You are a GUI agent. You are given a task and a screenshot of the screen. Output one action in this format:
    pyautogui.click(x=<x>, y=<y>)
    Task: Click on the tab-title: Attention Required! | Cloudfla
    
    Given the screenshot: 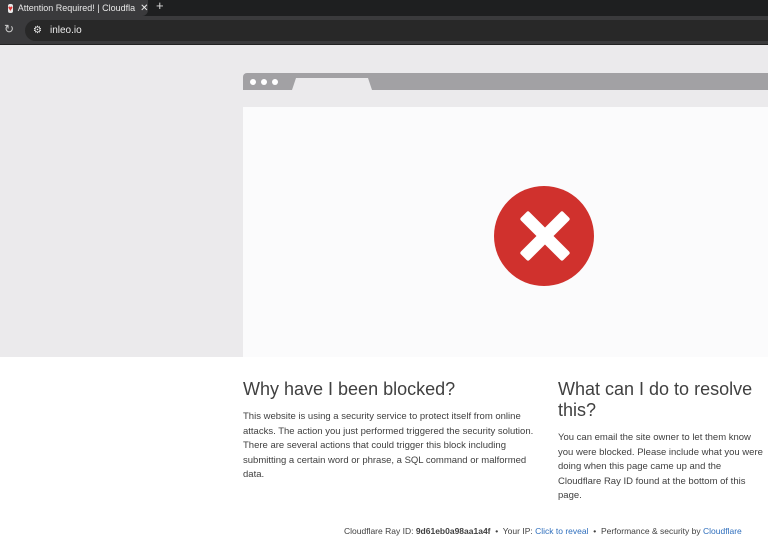 What is the action you would take?
    pyautogui.click(x=76, y=8)
    